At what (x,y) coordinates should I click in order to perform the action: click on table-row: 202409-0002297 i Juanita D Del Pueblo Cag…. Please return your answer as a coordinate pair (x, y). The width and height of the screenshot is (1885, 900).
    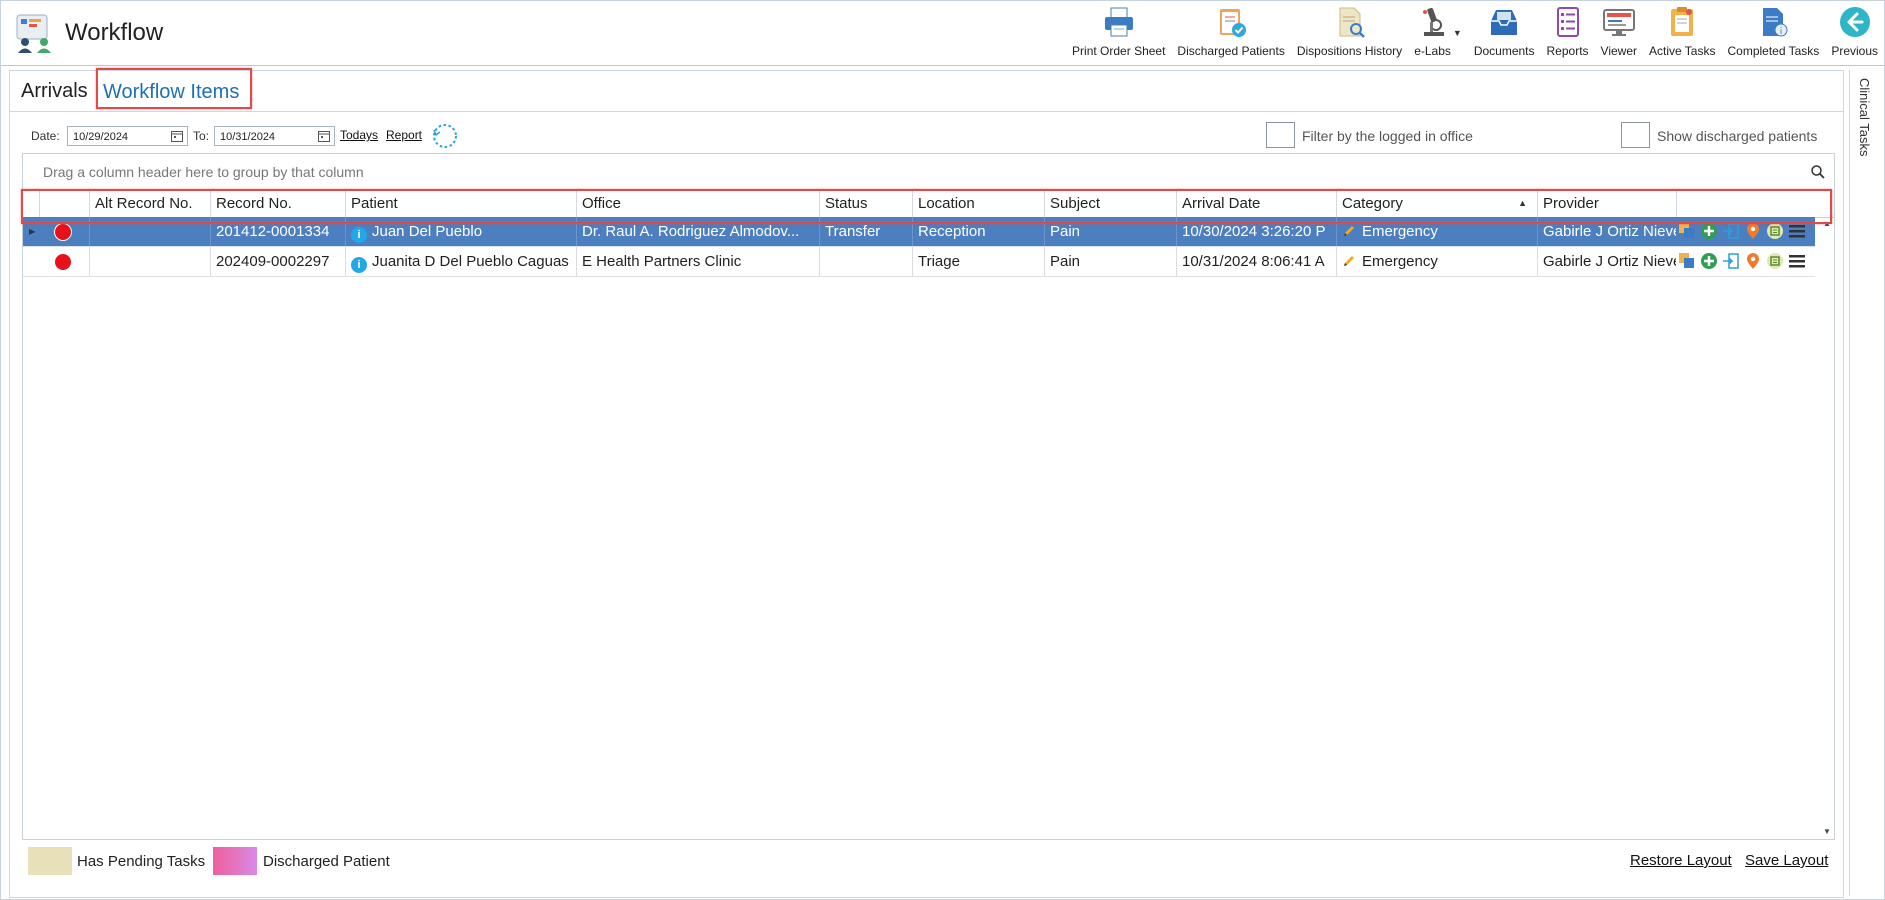
    Looking at the image, I should click on (919, 262).